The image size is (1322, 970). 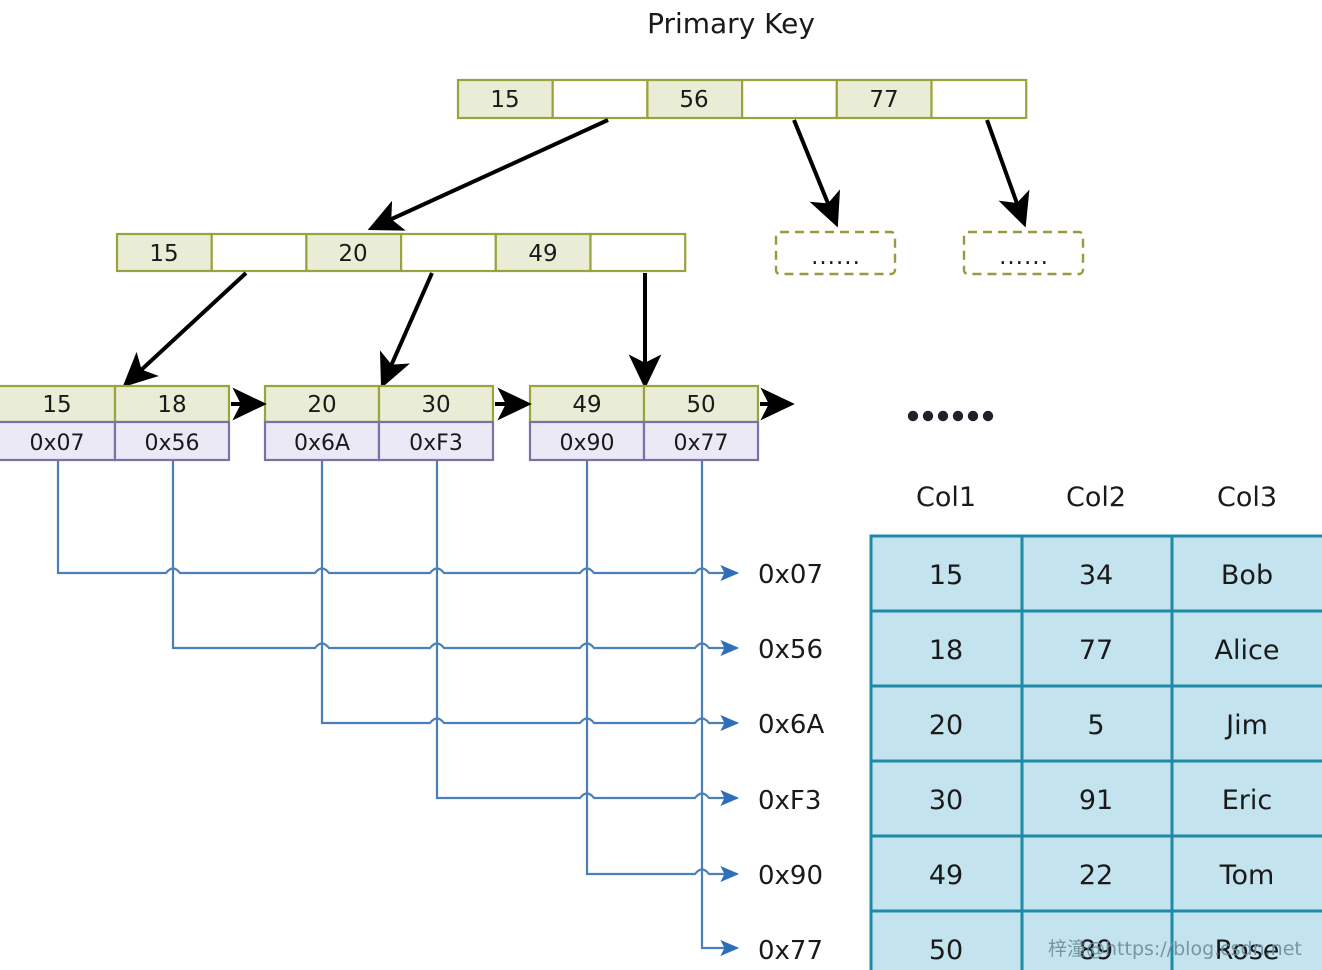 I want to click on leaf-1-ptr-1-label: 0x56, so click(x=171, y=443).